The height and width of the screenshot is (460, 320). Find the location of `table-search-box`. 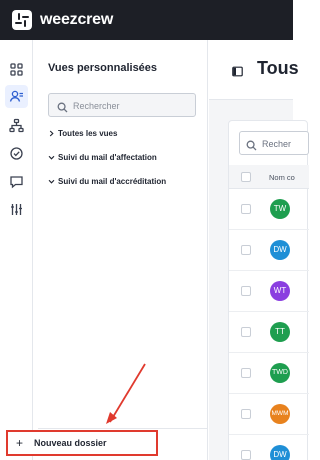

table-search-box is located at coordinates (274, 143).